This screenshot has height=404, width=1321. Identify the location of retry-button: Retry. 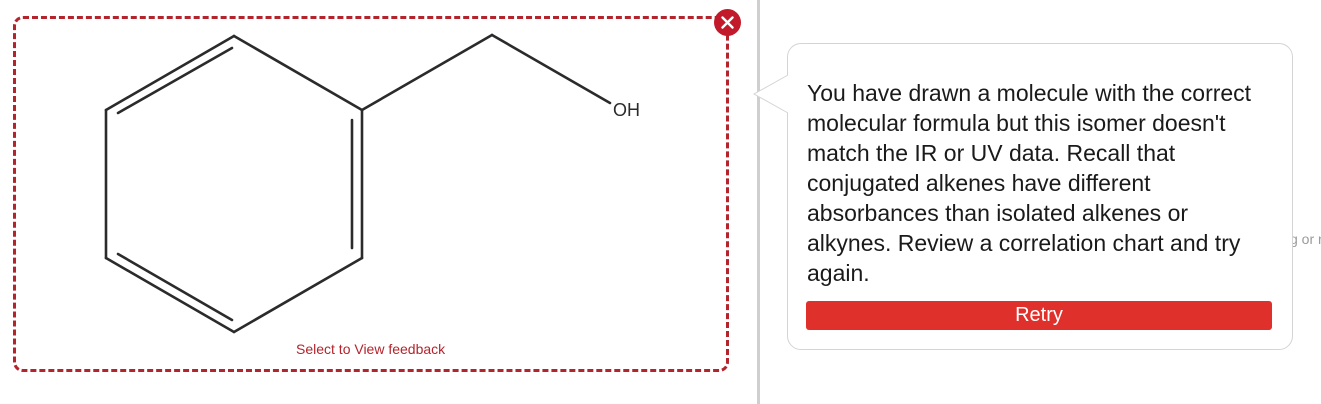
(1039, 315).